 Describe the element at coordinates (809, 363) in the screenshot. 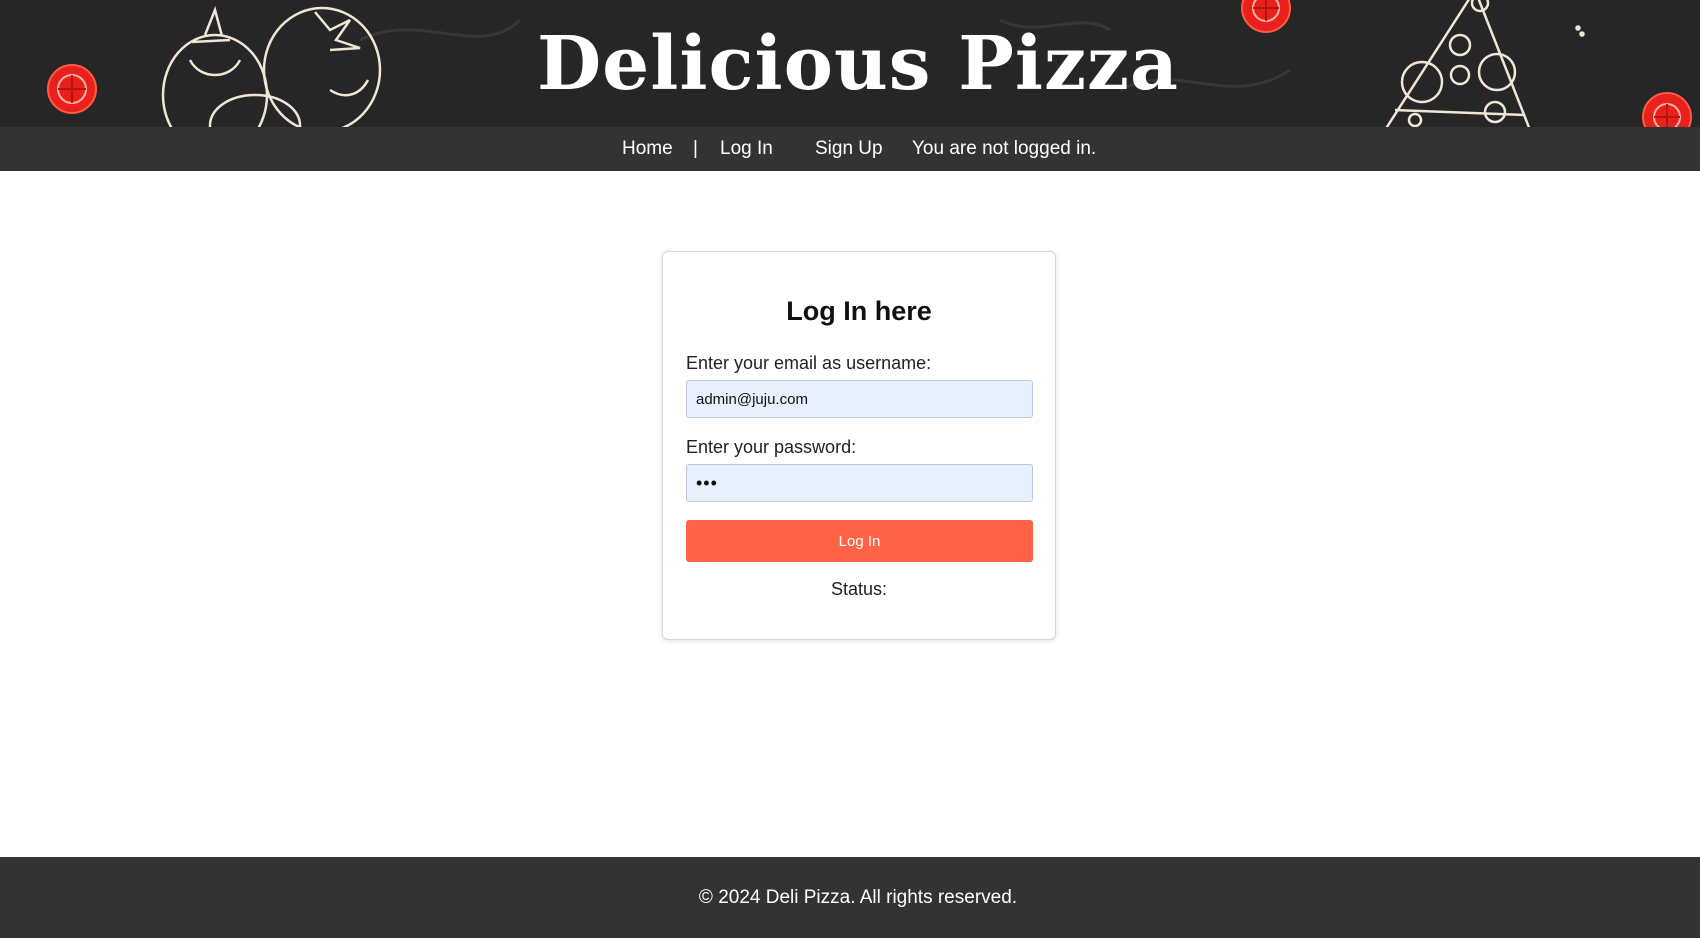

I see `email-label: Enter your email as username:` at that location.